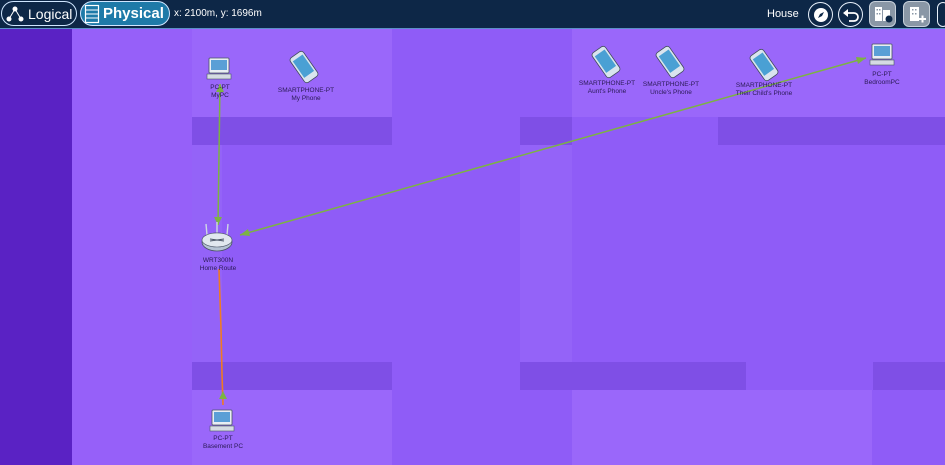 Image resolution: width=945 pixels, height=465 pixels. I want to click on device-bedroom-pc, so click(883, 55).